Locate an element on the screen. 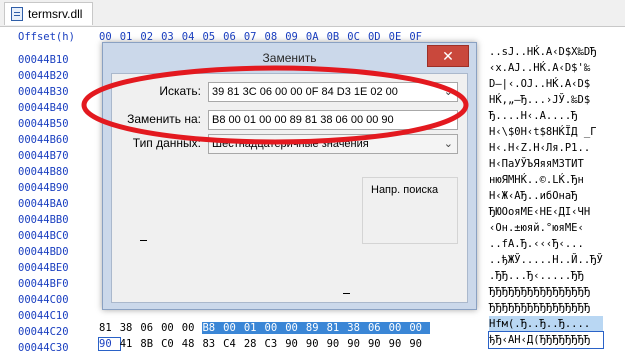 This screenshot has height=360, width=625. file-icon is located at coordinates (17, 14).